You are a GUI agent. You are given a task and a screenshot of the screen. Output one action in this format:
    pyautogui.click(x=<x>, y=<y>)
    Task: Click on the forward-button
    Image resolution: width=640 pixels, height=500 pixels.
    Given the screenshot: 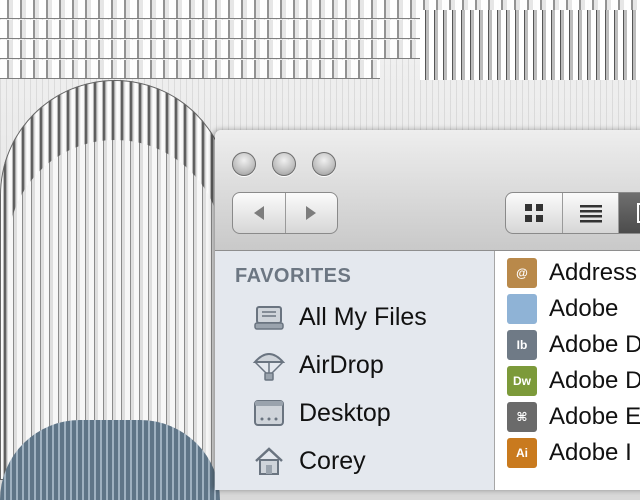 What is the action you would take?
    pyautogui.click(x=311, y=213)
    